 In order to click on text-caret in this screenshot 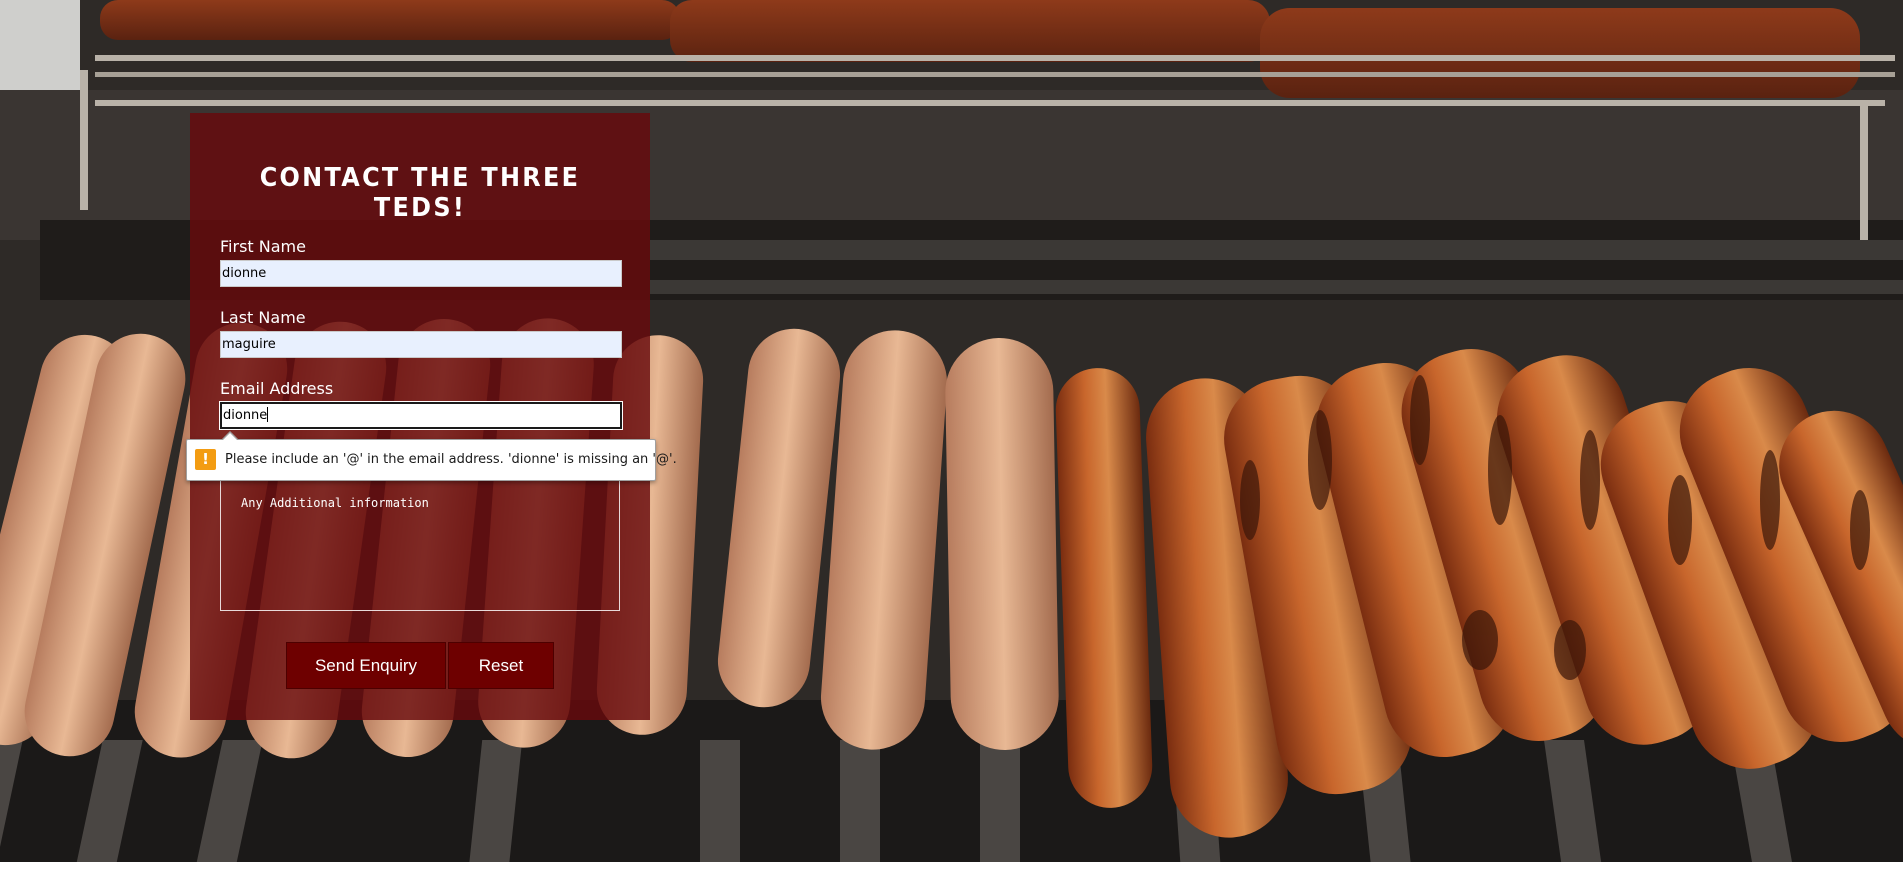, I will do `click(268, 414)`.